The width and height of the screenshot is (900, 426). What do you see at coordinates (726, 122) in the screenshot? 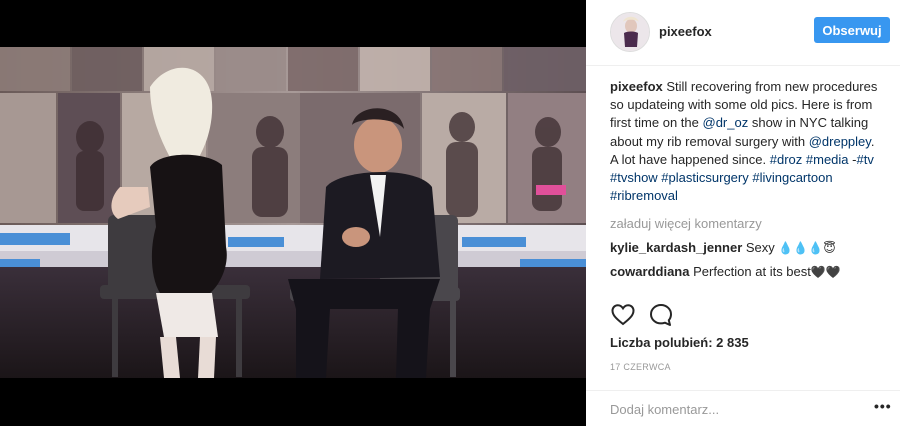
I see `mention-link: @dr_oz` at bounding box center [726, 122].